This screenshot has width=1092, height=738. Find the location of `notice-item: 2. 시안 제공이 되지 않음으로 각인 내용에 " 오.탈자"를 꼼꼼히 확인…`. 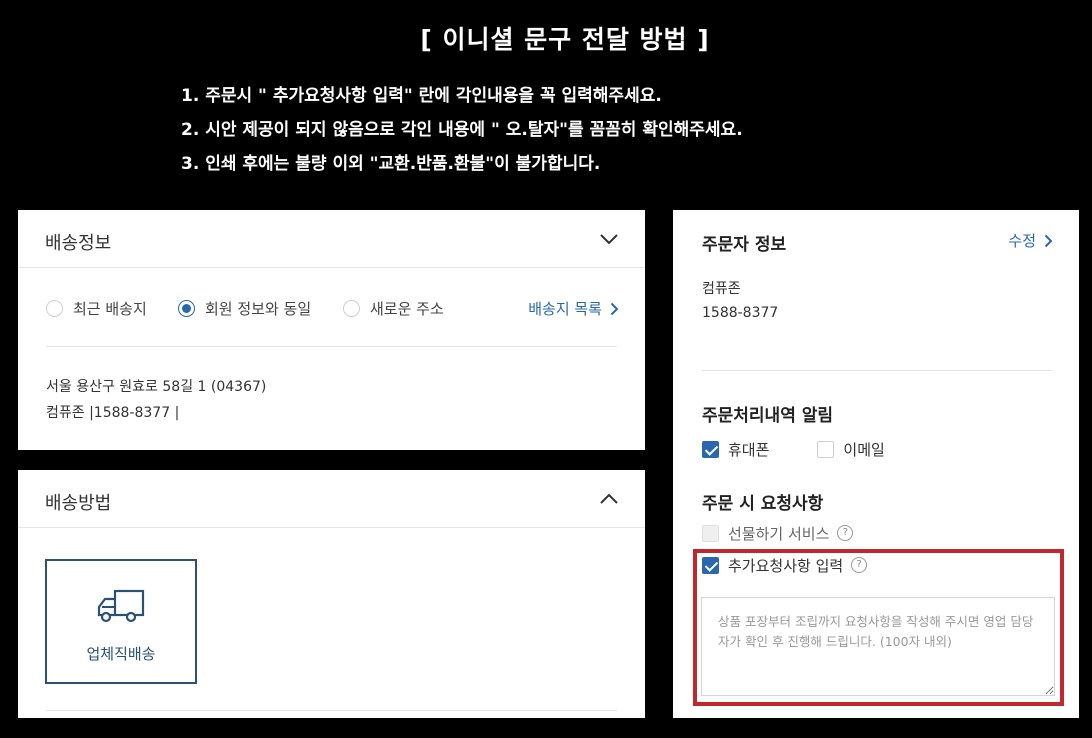

notice-item: 2. 시안 제공이 되지 않음으로 각인 내용에 " 오.탈자"를 꼼꼼히 확인… is located at coordinates (462, 130).